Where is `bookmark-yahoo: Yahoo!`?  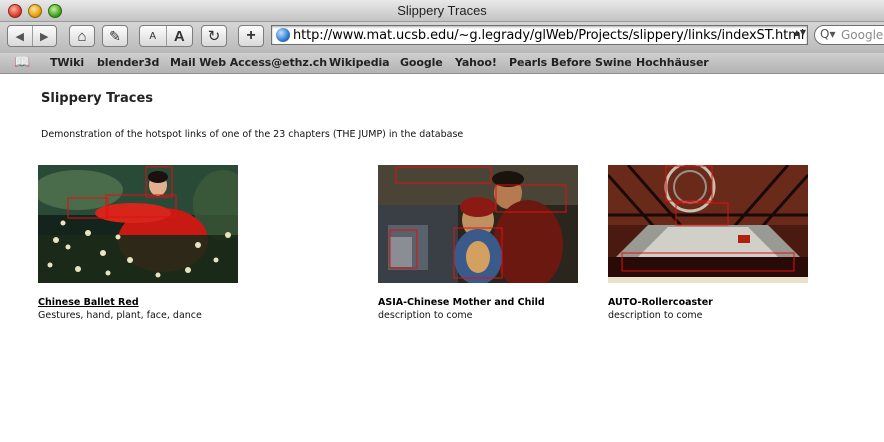 bookmark-yahoo: Yahoo! is located at coordinates (476, 62).